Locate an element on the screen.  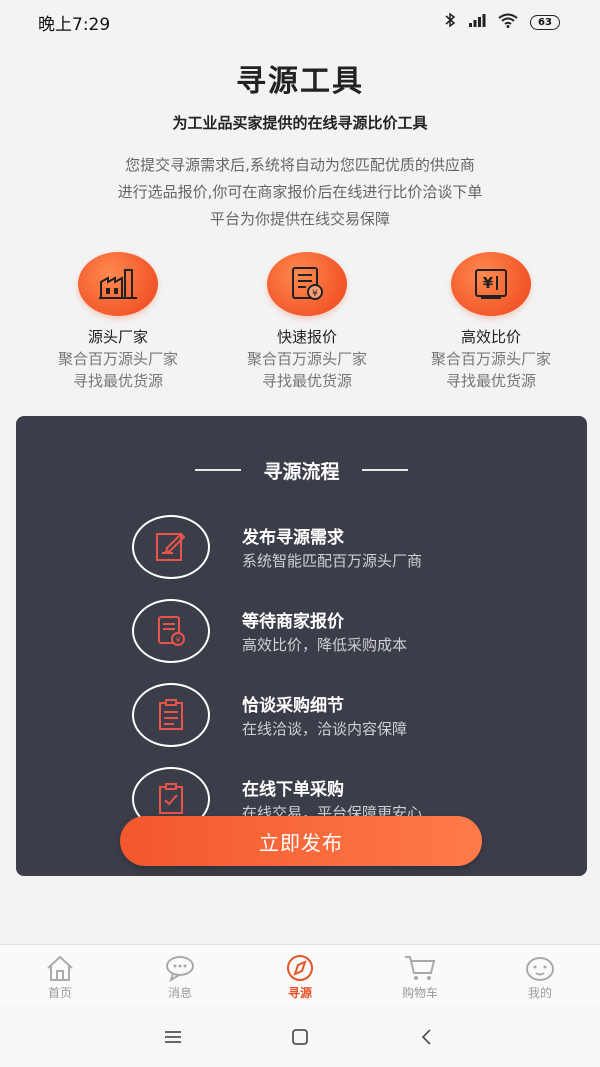
step-title: 发布寻源需求 is located at coordinates (293, 538).